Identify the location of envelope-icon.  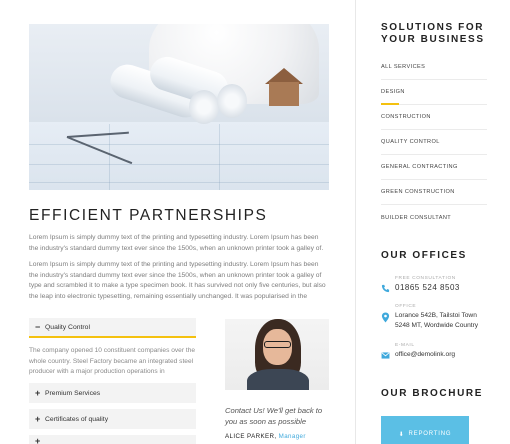
(385, 355).